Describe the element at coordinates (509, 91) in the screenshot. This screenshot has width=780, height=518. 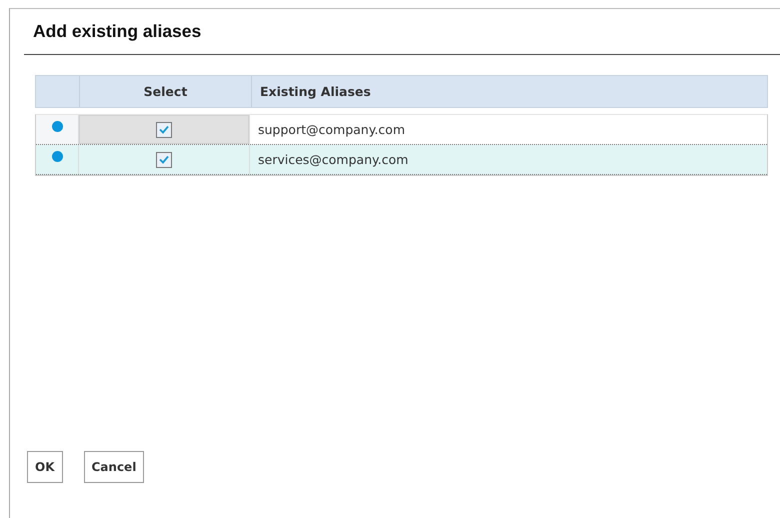
I see `column-header: Existing Aliases` at that location.